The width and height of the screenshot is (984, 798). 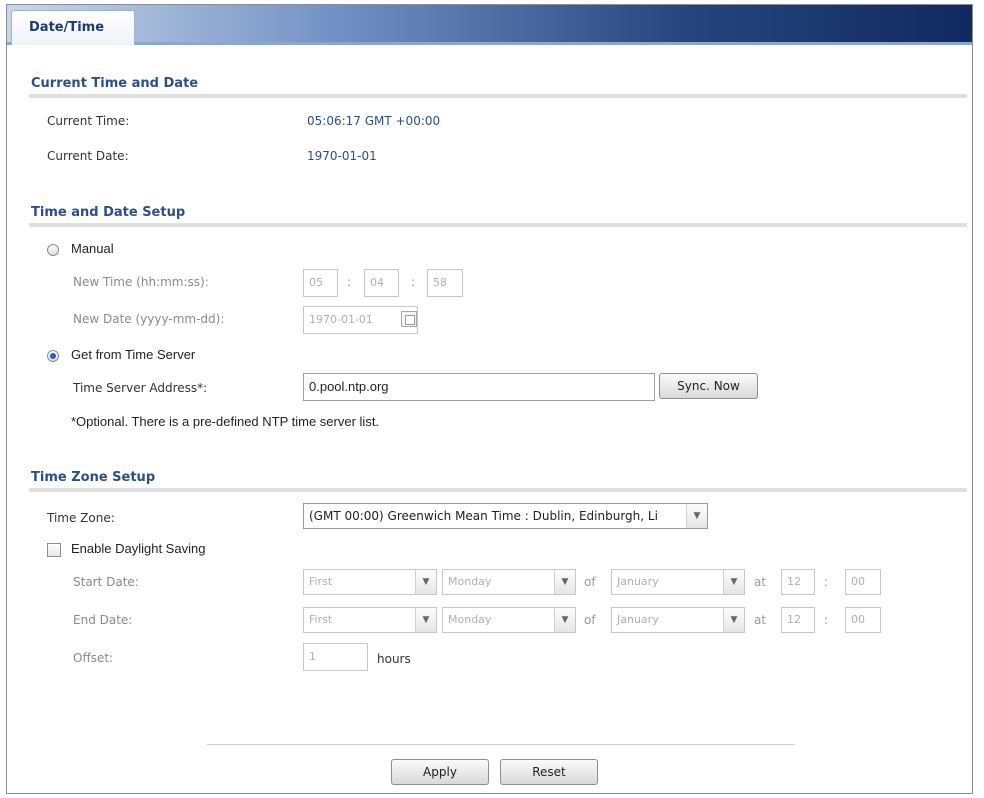 I want to click on calendar-icon, so click(x=409, y=319).